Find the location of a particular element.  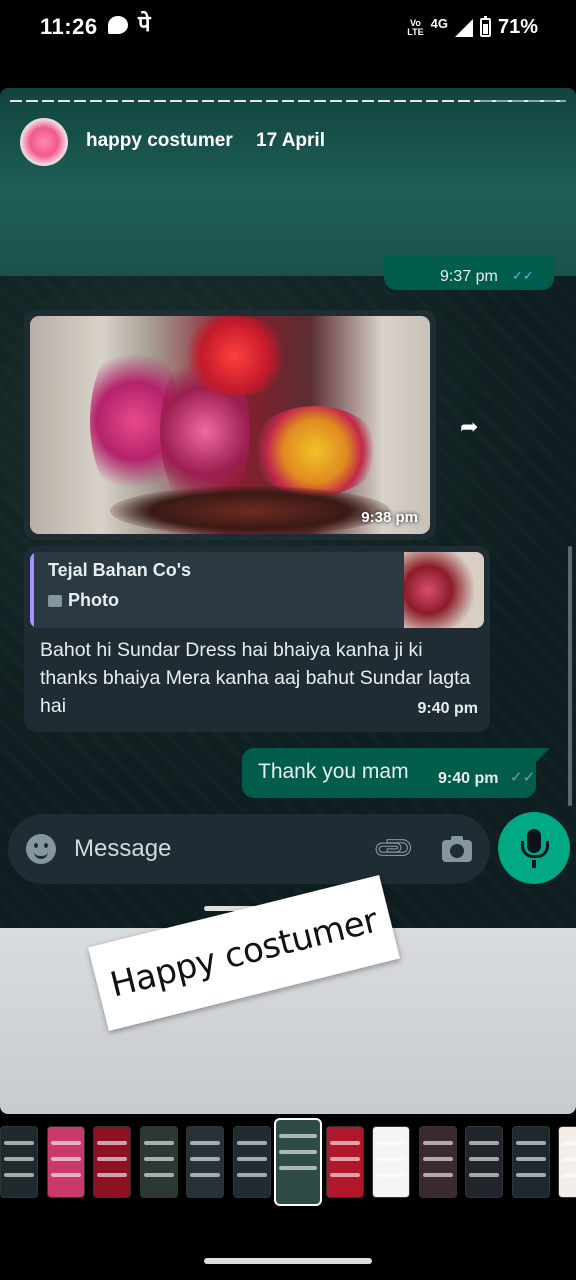

forward-icon: ➦ is located at coordinates (469, 427).